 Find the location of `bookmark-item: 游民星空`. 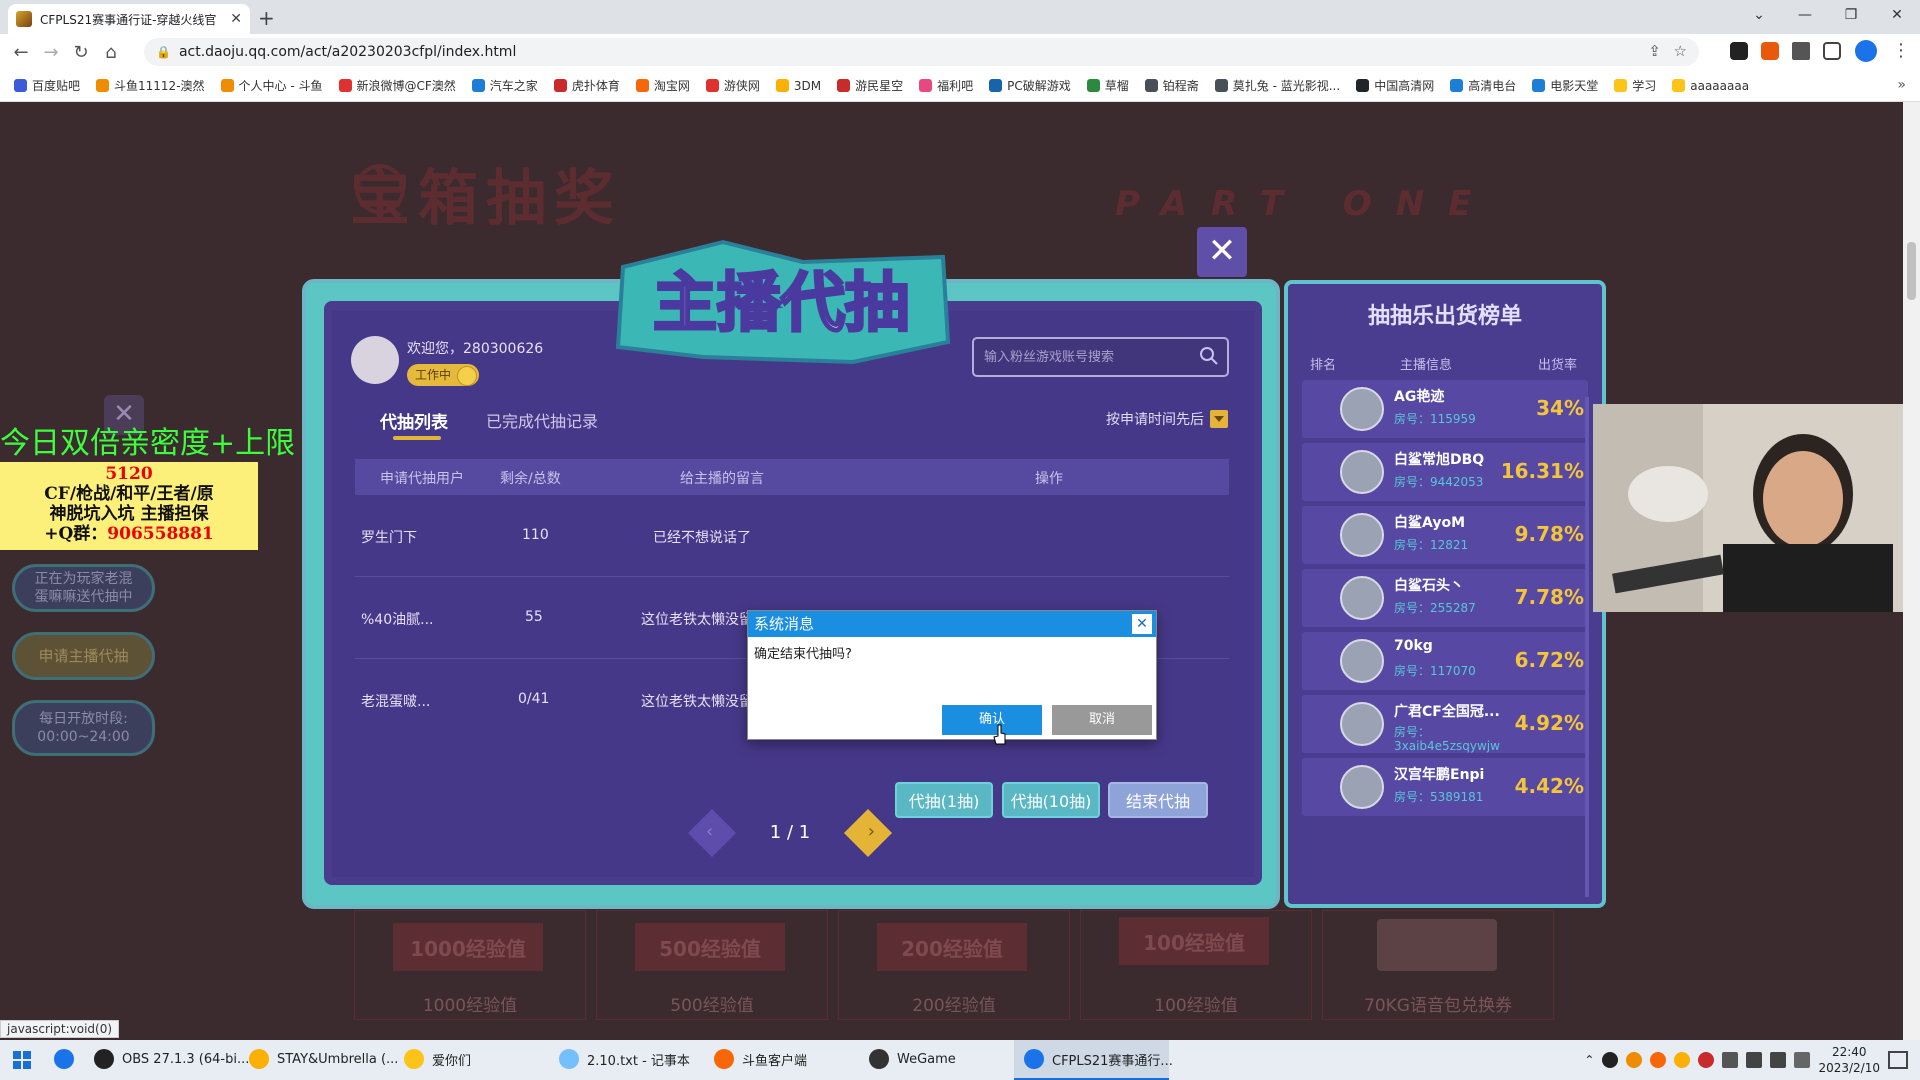

bookmark-item: 游民星空 is located at coordinates (870, 85).